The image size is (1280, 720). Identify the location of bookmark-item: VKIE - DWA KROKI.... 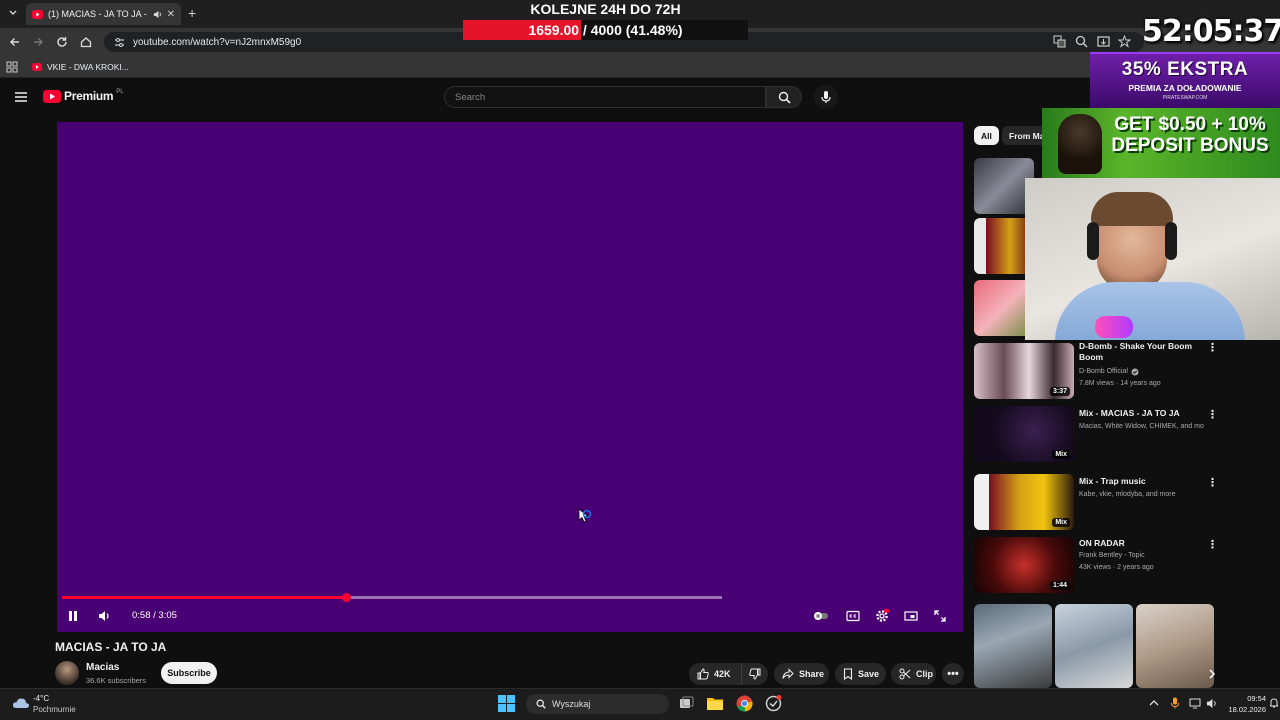
(80, 67).